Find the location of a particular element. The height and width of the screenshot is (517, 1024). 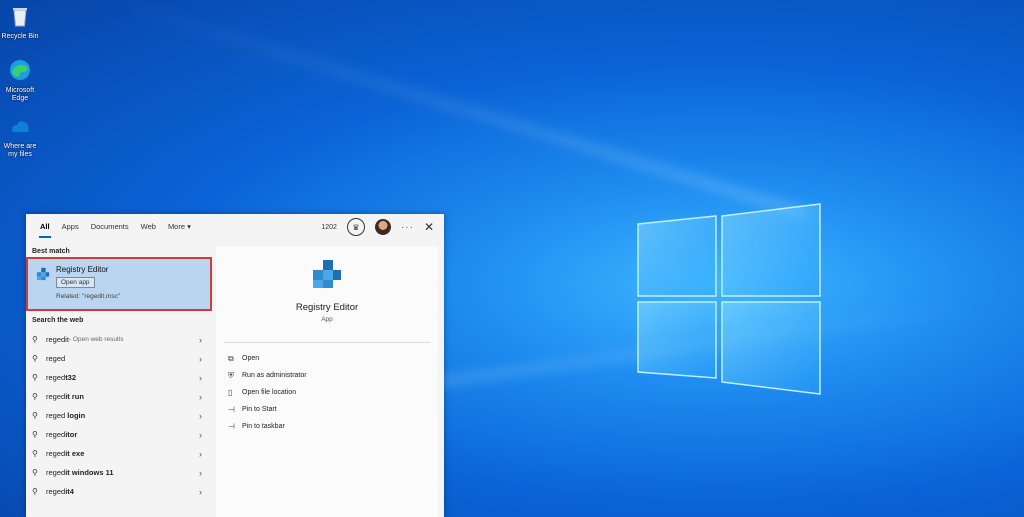

desktop-icon-recycle-bin: Recycle Bin is located at coordinates (20, 22).